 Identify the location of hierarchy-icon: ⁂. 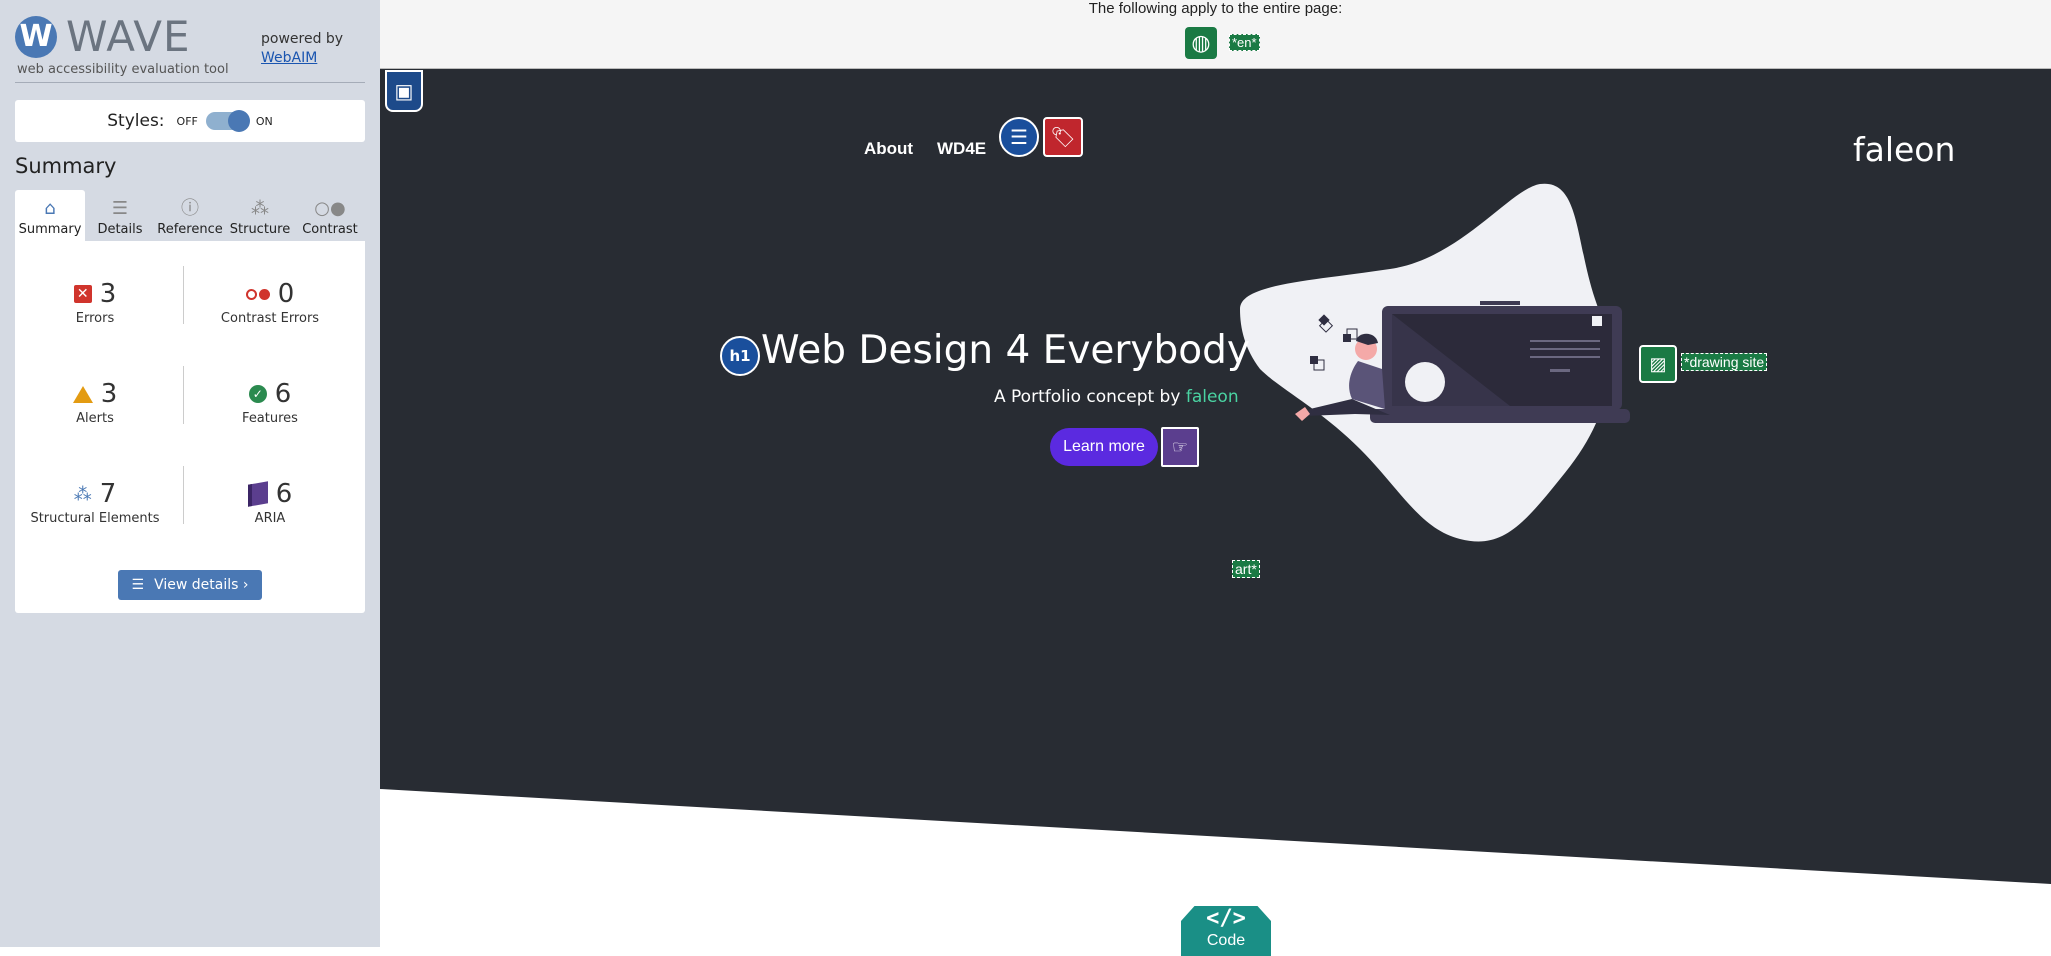
(260, 208).